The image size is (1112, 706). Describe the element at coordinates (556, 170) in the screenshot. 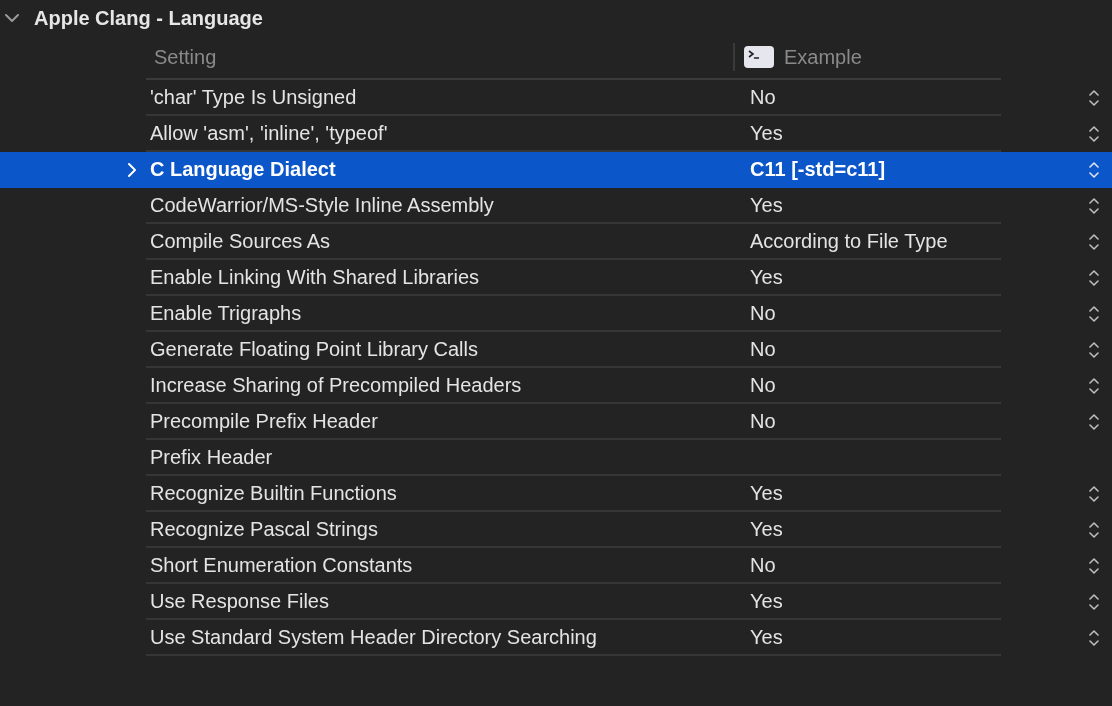

I see `setting-row: C Language Dialect C11 [-std=c11]` at that location.